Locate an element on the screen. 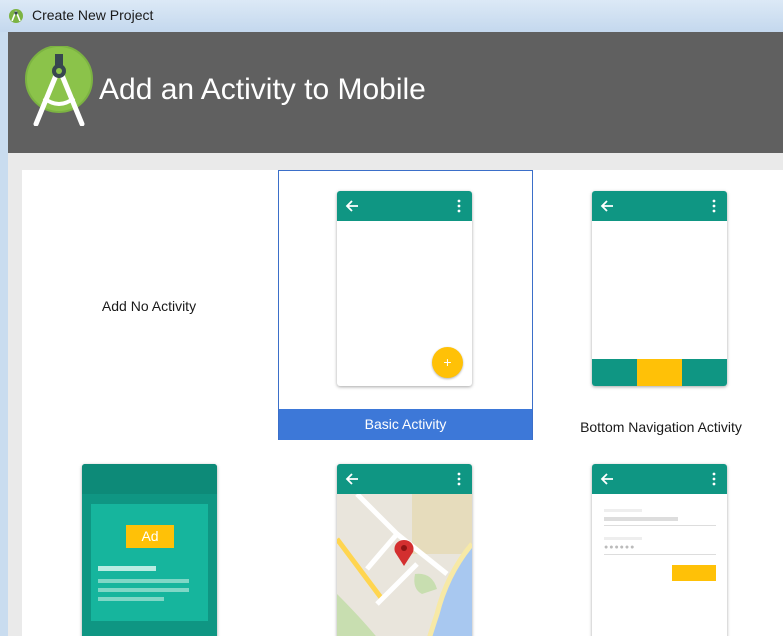 This screenshot has height=636, width=783. window-titlebar: Create New Project is located at coordinates (391, 16).